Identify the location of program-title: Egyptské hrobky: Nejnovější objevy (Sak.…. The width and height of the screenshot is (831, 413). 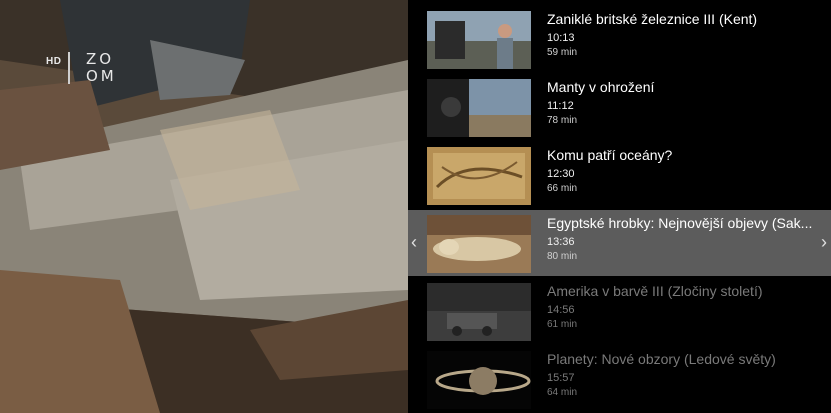
(680, 223).